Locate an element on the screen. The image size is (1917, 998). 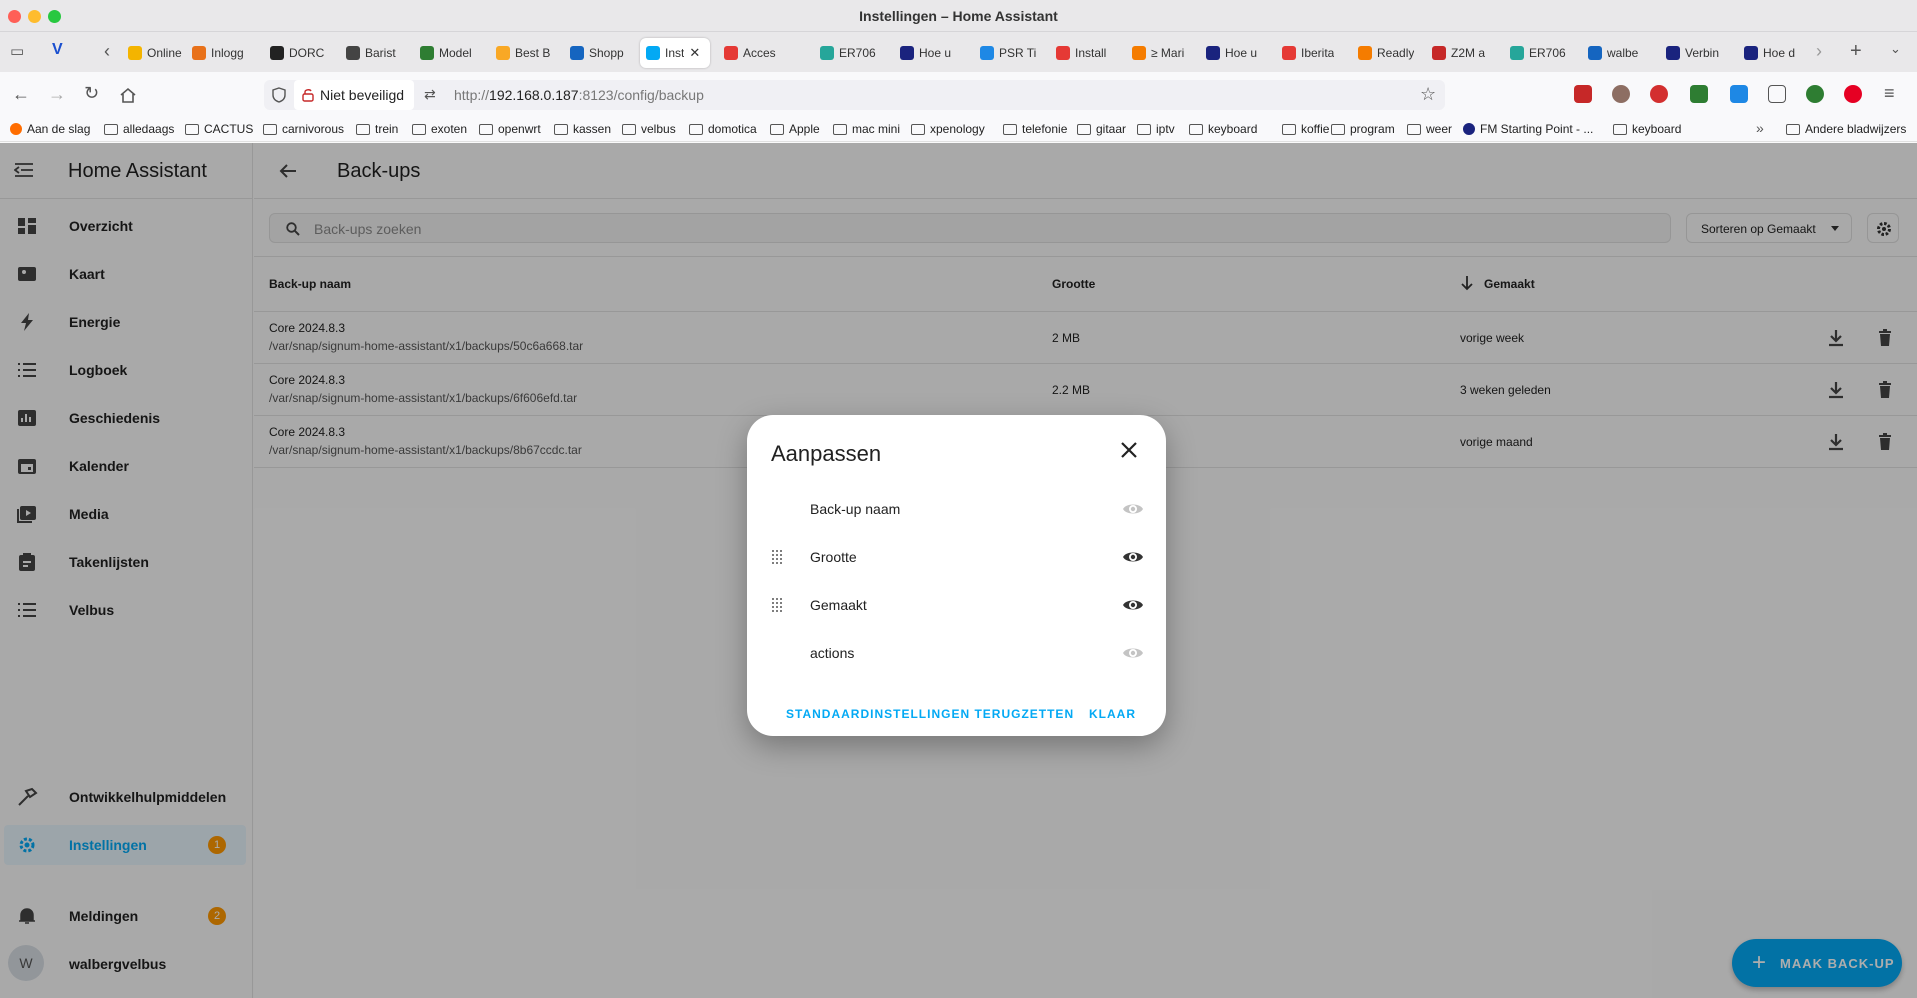
browser-tab: Install is located at coordinates (1086, 53).